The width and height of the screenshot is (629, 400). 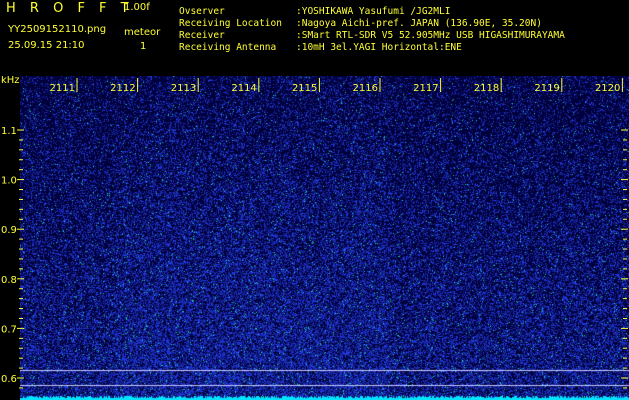 I want to click on x-tick-label: 2111, so click(x=62, y=88).